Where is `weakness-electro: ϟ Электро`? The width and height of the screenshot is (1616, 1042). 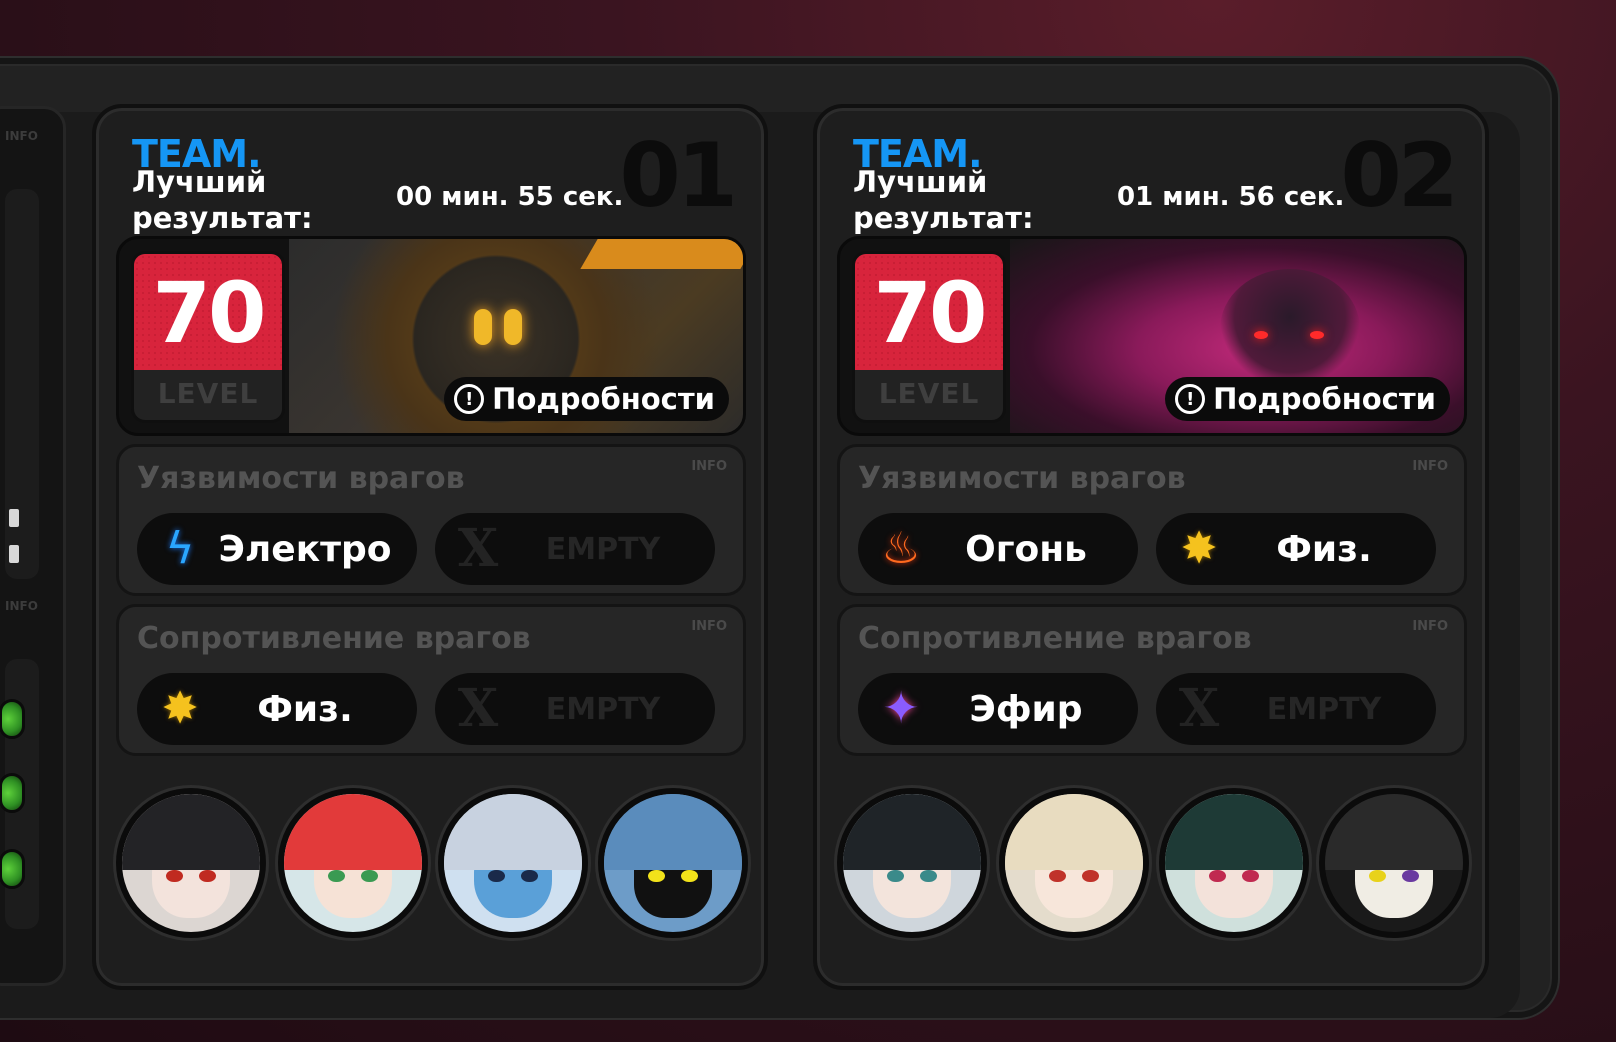
weakness-electro: ϟ Электро is located at coordinates (277, 549).